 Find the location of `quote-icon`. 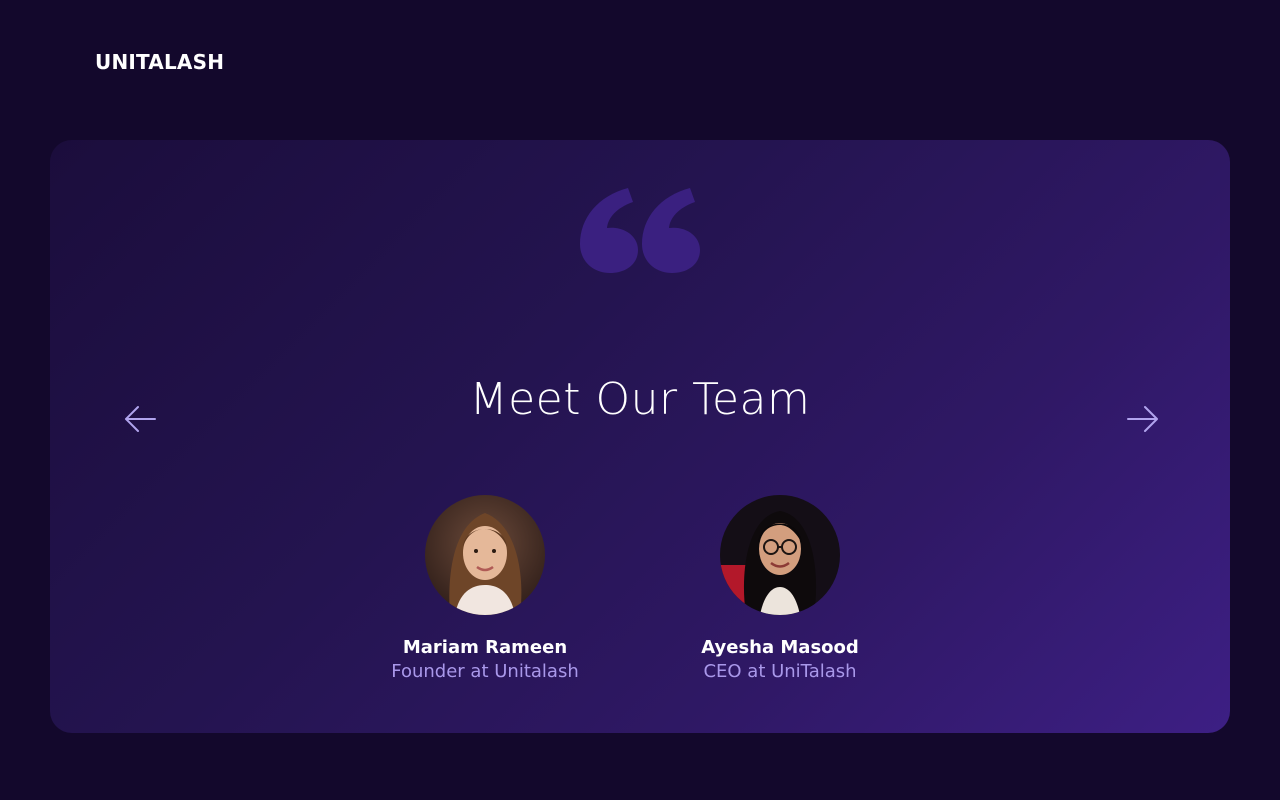

quote-icon is located at coordinates (640, 230).